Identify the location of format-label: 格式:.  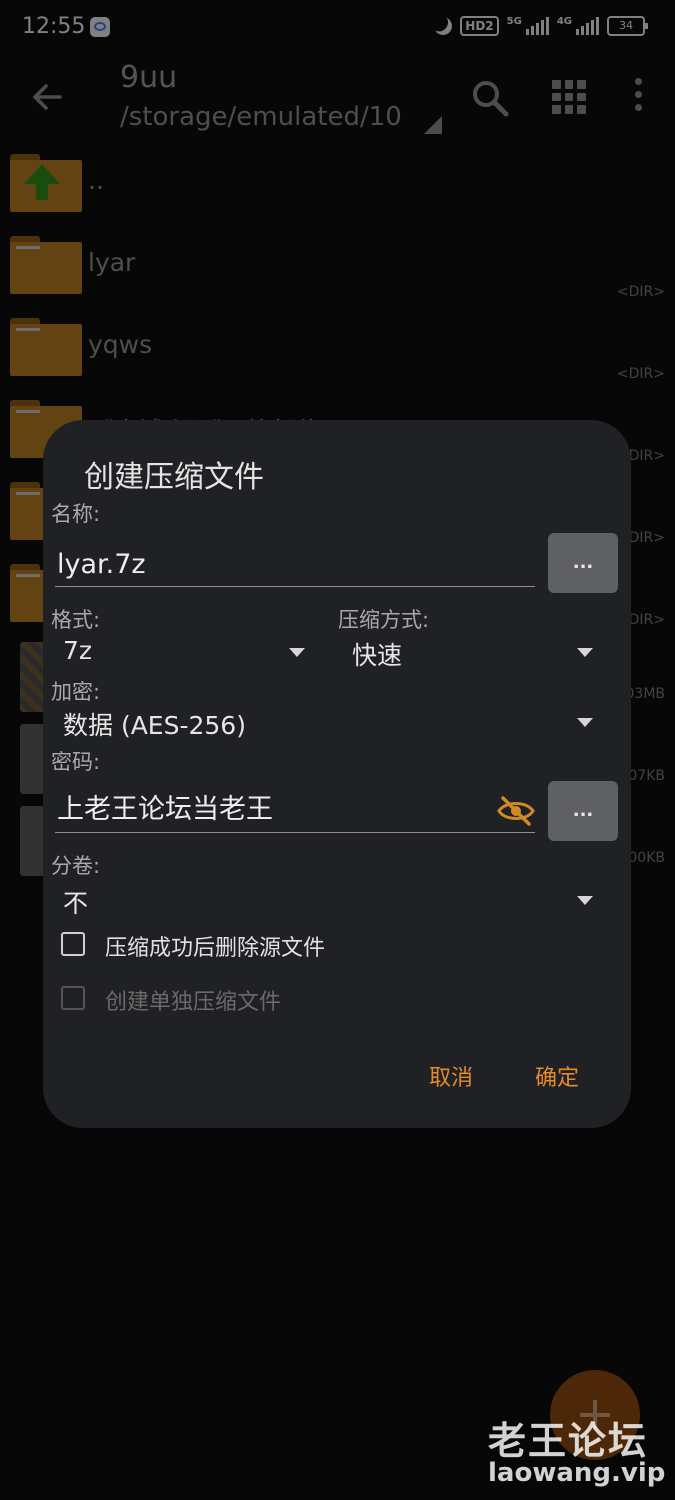
(76, 620).